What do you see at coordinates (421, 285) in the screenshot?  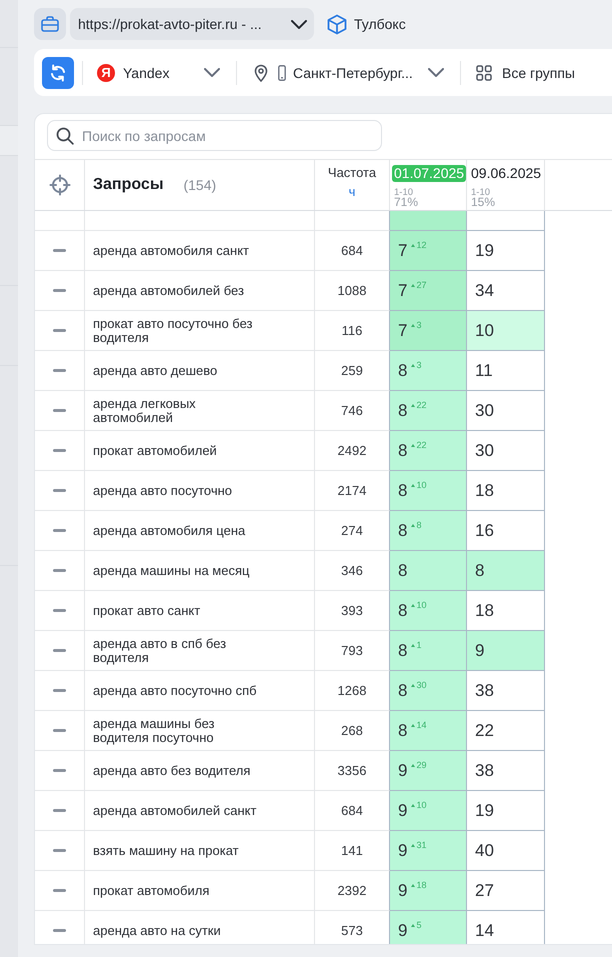 I see `position-change: 27` at bounding box center [421, 285].